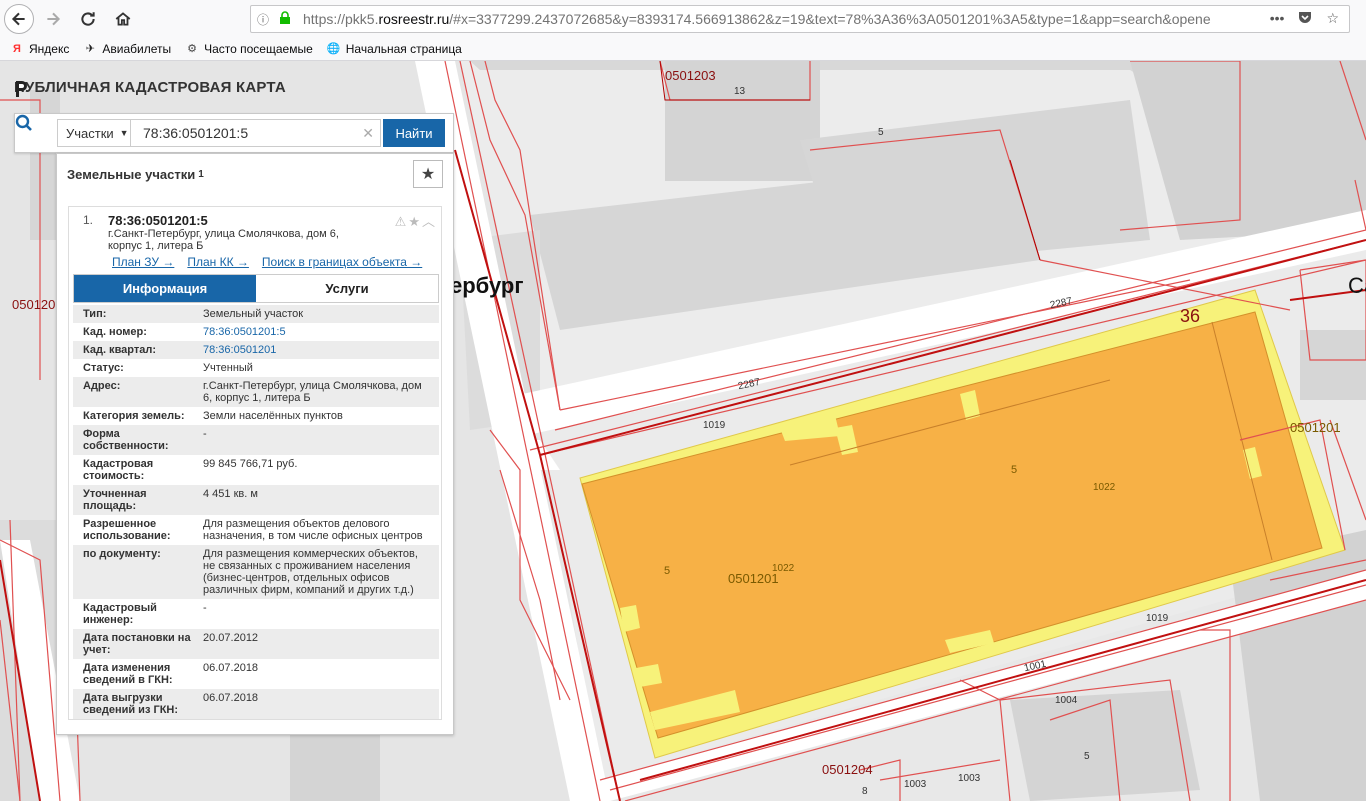  What do you see at coordinates (165, 288) in the screenshot?
I see `tab-info: Информация` at bounding box center [165, 288].